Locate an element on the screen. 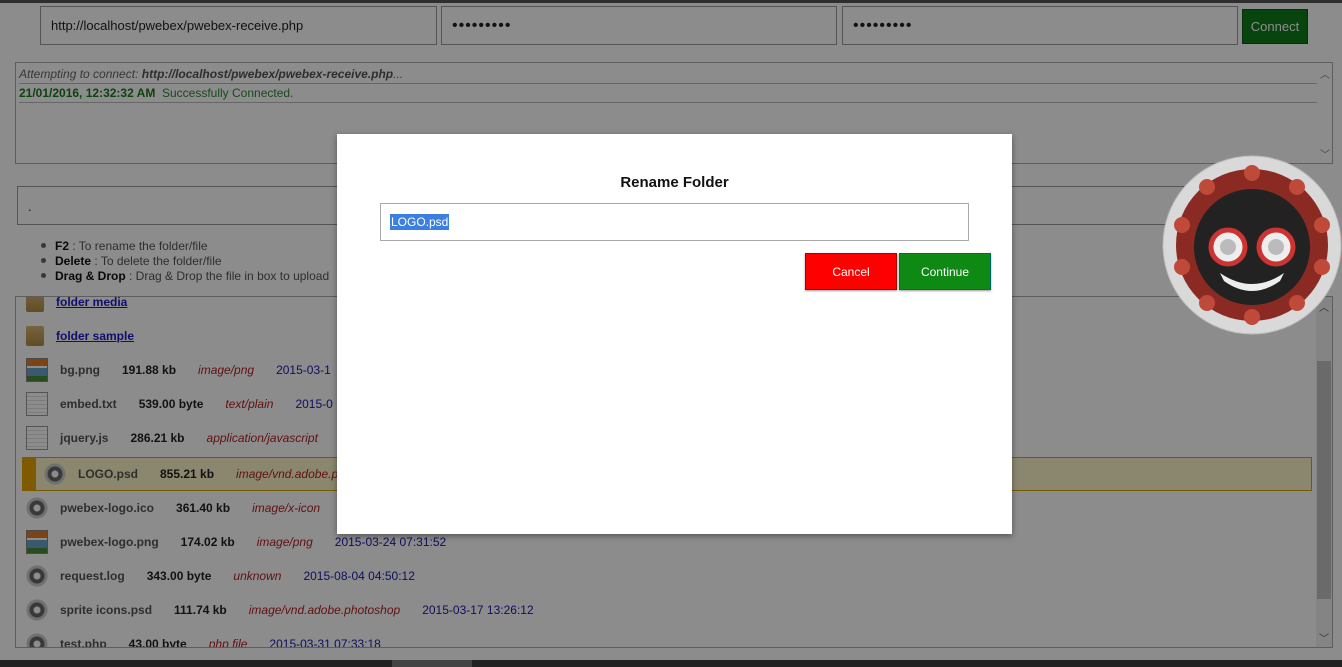 The width and height of the screenshot is (1342, 667). pwebex-logo-icon is located at coordinates (1252, 245).